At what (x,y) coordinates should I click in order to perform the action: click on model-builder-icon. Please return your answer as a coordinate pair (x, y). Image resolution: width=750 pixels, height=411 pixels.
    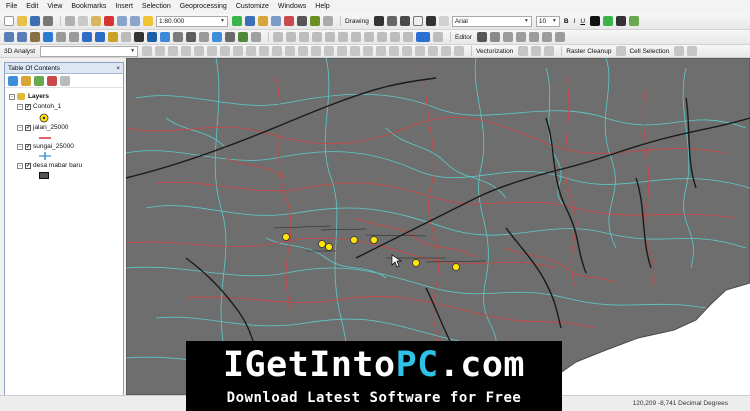
    Looking at the image, I should click on (315, 21).